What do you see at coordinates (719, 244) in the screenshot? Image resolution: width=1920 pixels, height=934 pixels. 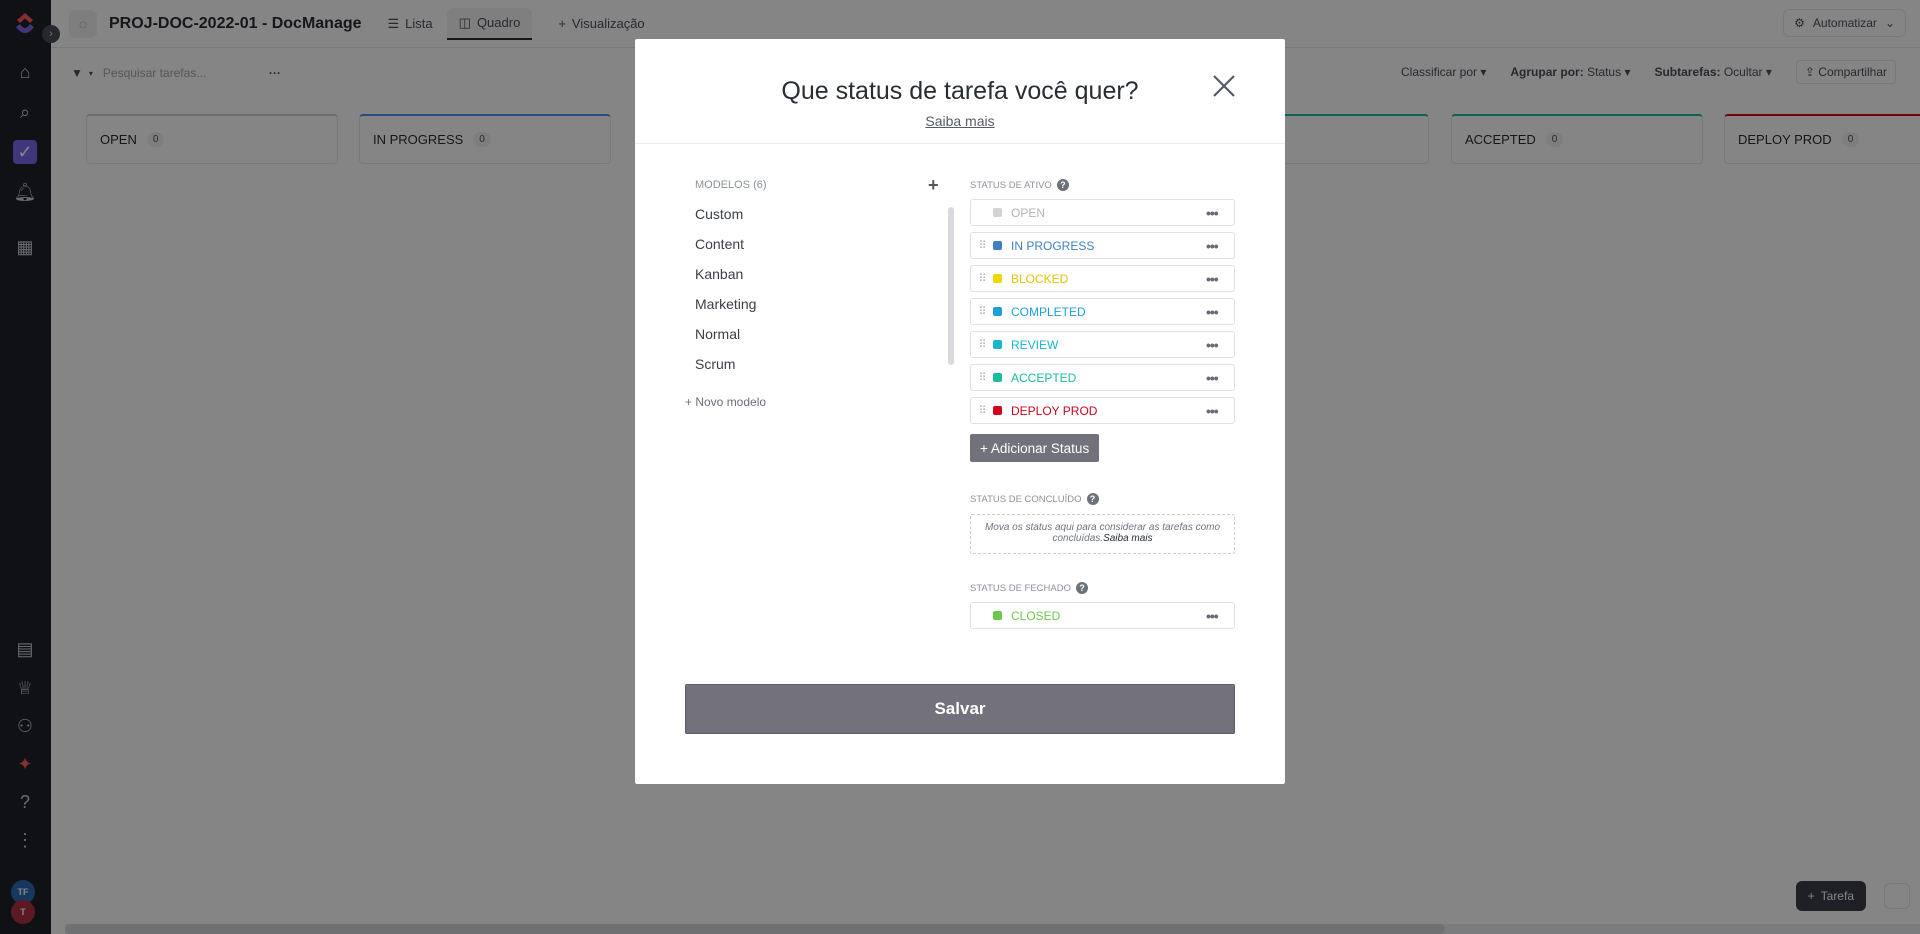 I see `template-item-content: Content` at bounding box center [719, 244].